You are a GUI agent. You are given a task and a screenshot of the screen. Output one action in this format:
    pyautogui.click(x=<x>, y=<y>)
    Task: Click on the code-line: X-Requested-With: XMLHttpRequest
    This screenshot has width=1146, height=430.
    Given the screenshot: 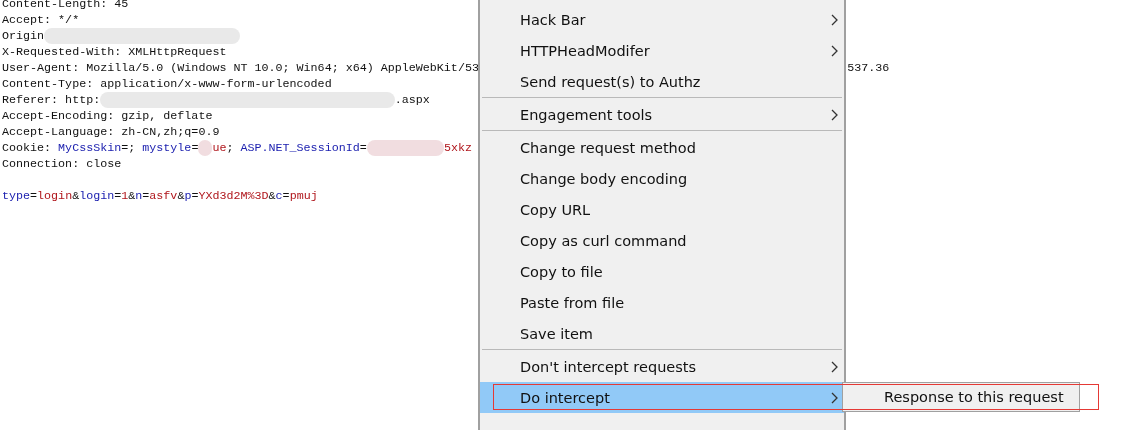 What is the action you would take?
    pyautogui.click(x=114, y=52)
    